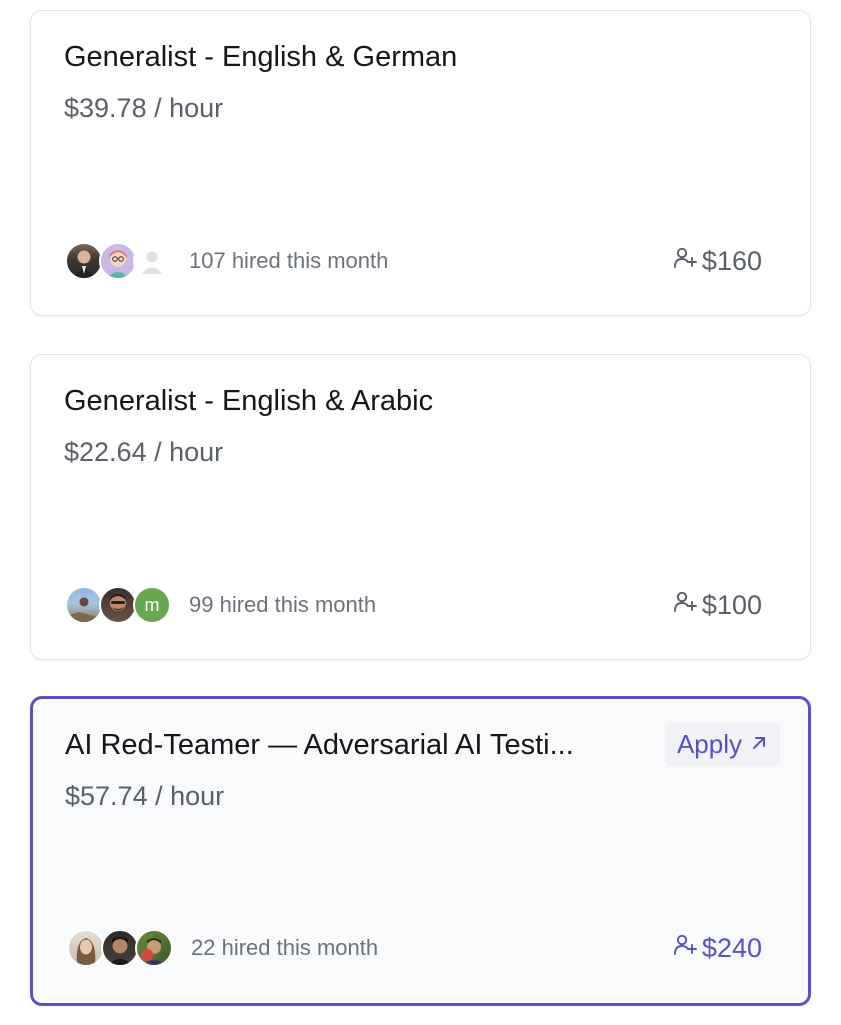  What do you see at coordinates (285, 947) in the screenshot?
I see `hired-count: 22 hired this month` at bounding box center [285, 947].